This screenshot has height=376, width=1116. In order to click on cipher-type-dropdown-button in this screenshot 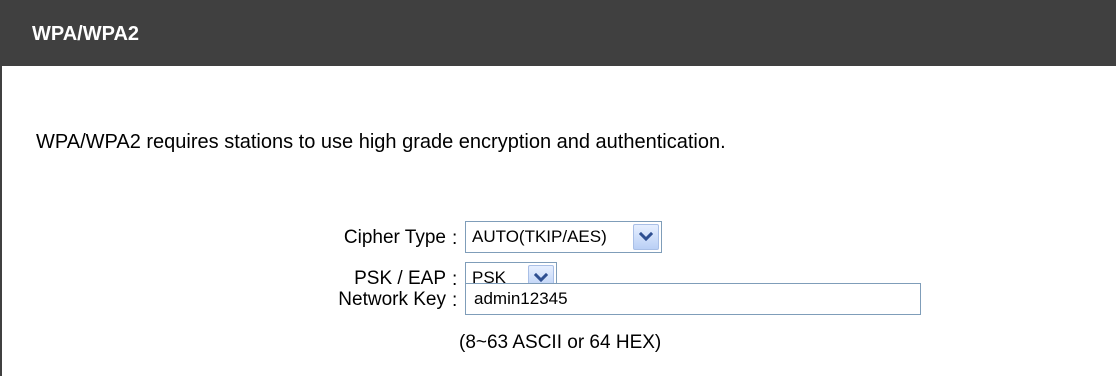, I will do `click(646, 237)`.